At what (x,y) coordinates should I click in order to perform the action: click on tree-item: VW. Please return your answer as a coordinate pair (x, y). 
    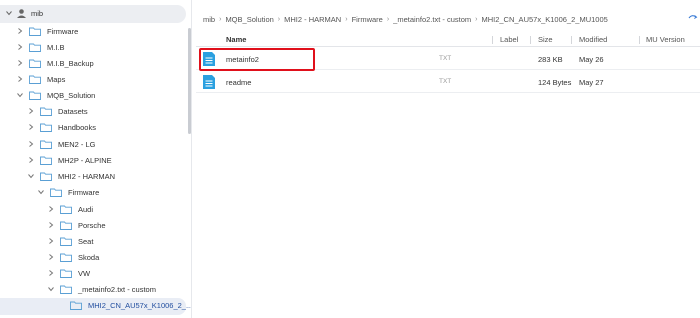
    Looking at the image, I should click on (68, 273).